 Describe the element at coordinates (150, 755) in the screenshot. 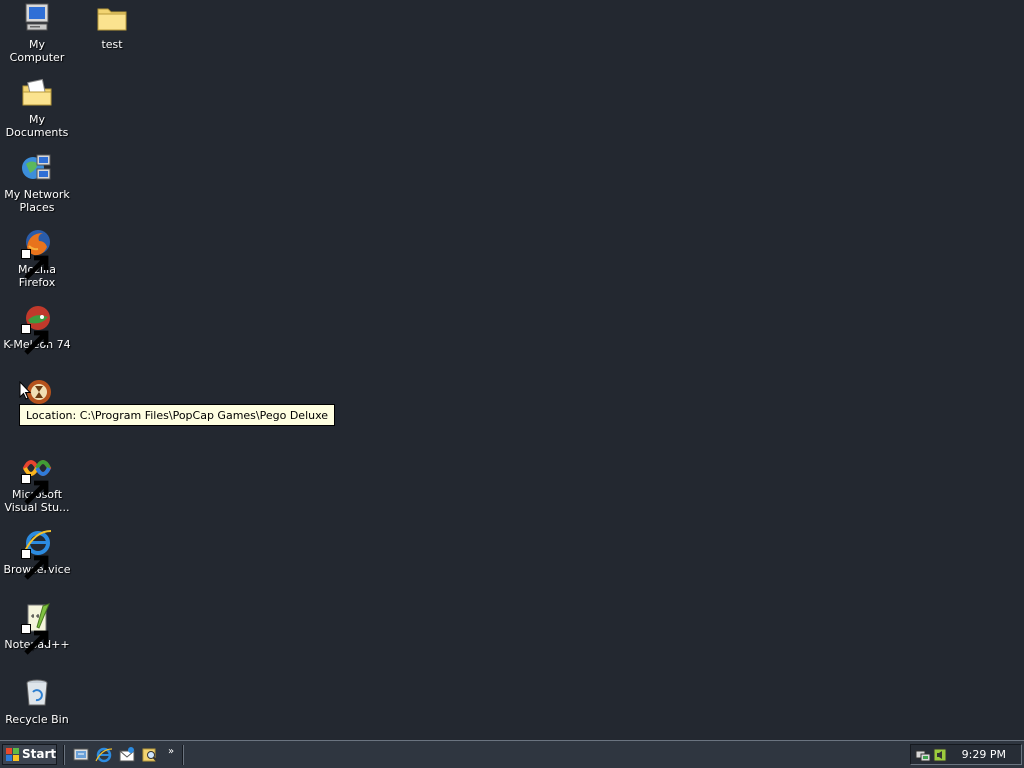

I see `search-icon` at that location.